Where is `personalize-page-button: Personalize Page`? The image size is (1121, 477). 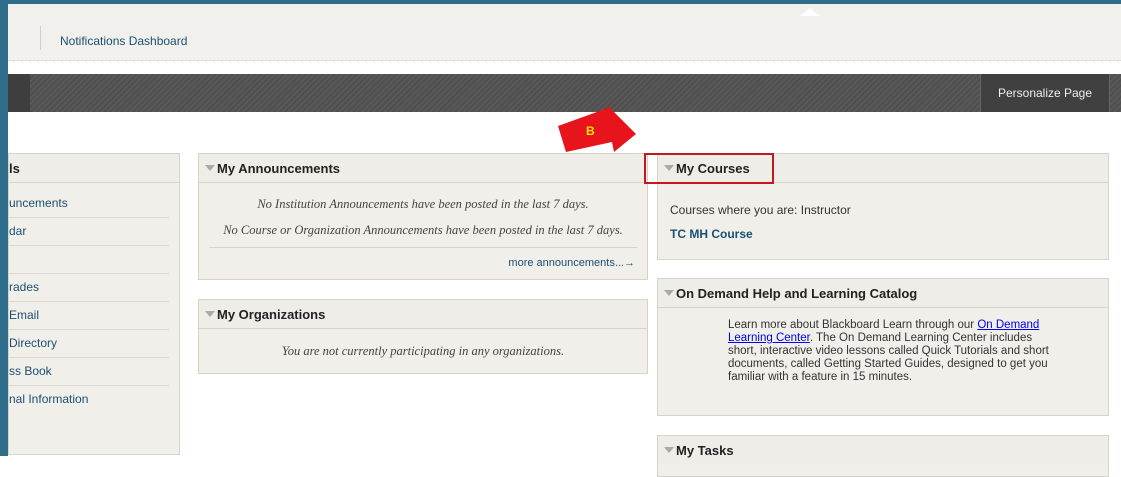
personalize-page-button: Personalize Page is located at coordinates (1045, 93).